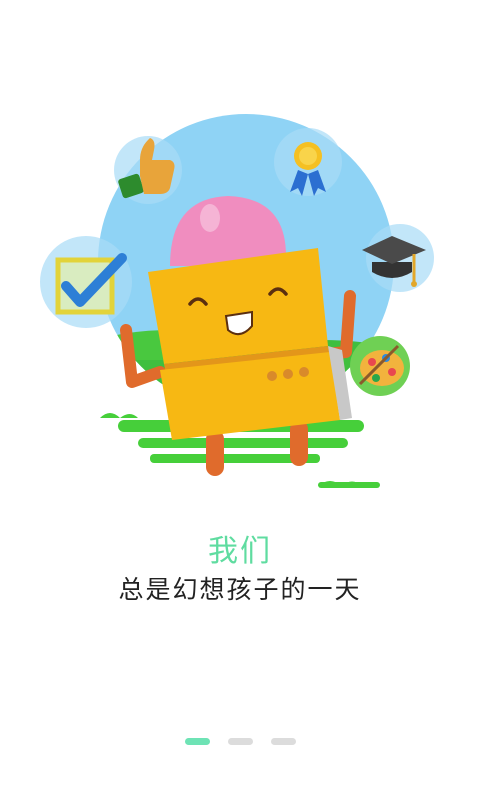 The image size is (480, 800). What do you see at coordinates (308, 162) in the screenshot?
I see `medal-icon` at bounding box center [308, 162].